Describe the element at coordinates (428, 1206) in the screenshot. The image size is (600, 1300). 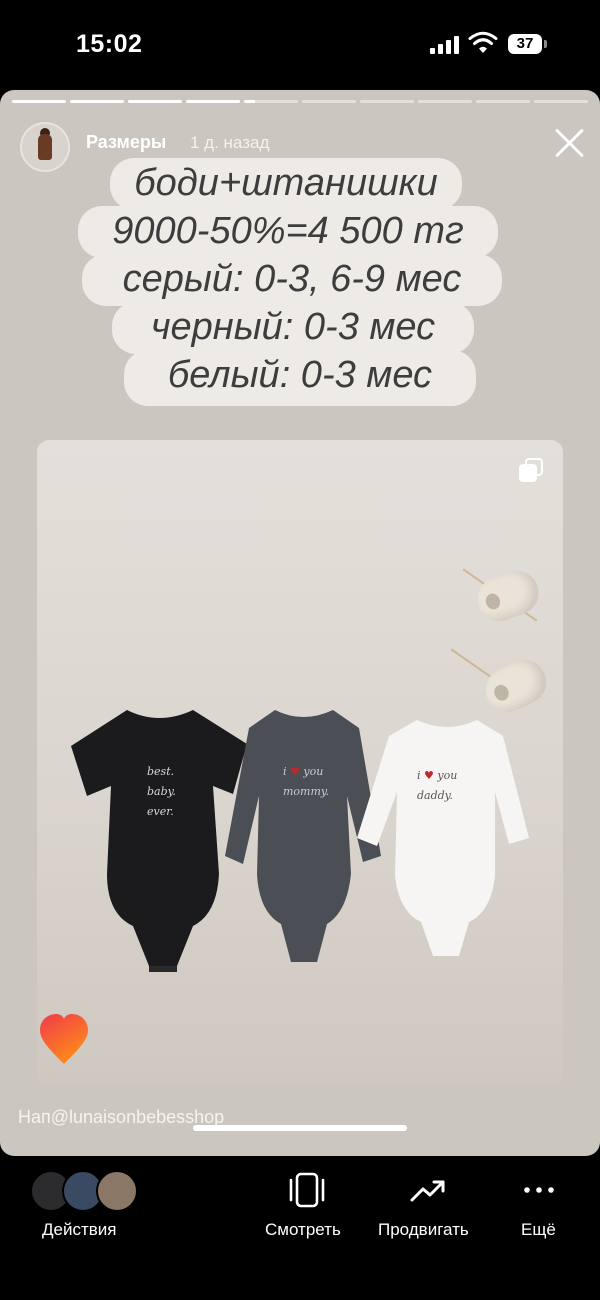
I see `promote-button: Продвигать` at that location.